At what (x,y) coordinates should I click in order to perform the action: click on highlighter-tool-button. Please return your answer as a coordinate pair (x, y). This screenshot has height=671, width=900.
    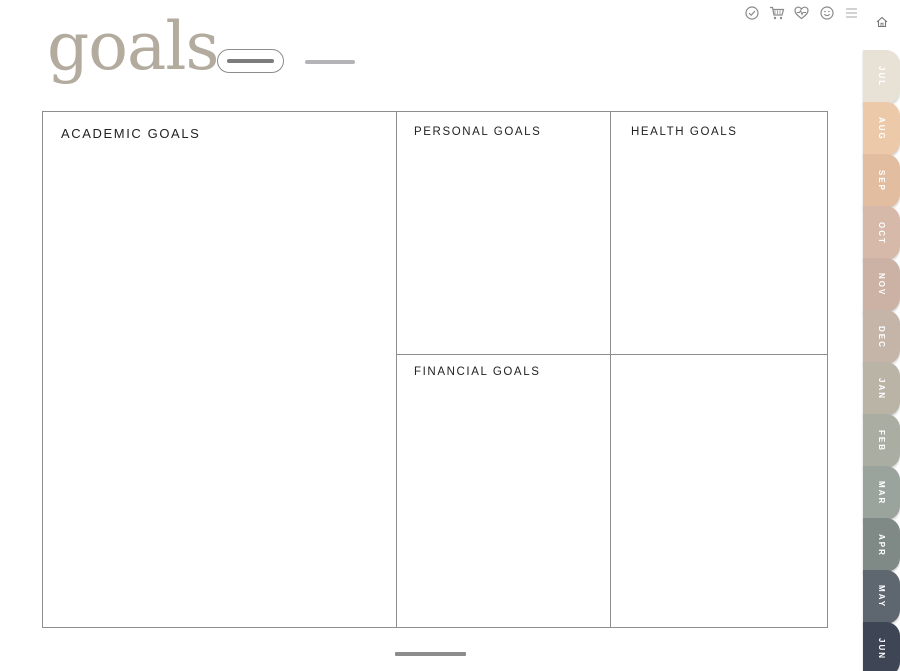
    Looking at the image, I should click on (330, 62).